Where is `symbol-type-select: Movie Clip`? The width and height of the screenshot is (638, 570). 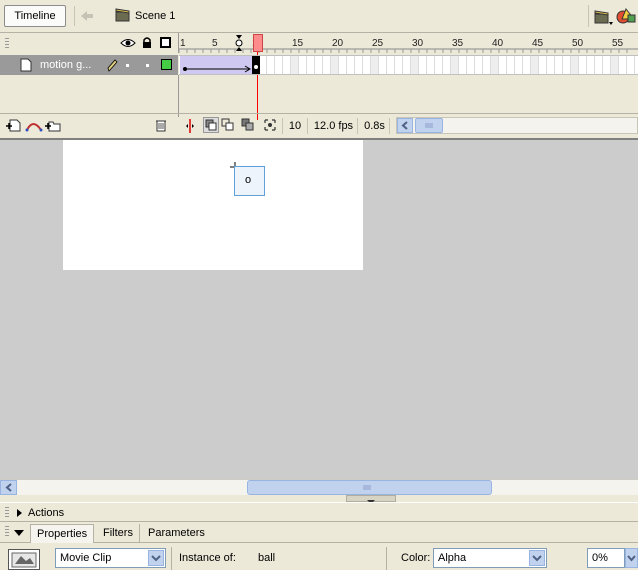 symbol-type-select: Movie Clip is located at coordinates (110, 558).